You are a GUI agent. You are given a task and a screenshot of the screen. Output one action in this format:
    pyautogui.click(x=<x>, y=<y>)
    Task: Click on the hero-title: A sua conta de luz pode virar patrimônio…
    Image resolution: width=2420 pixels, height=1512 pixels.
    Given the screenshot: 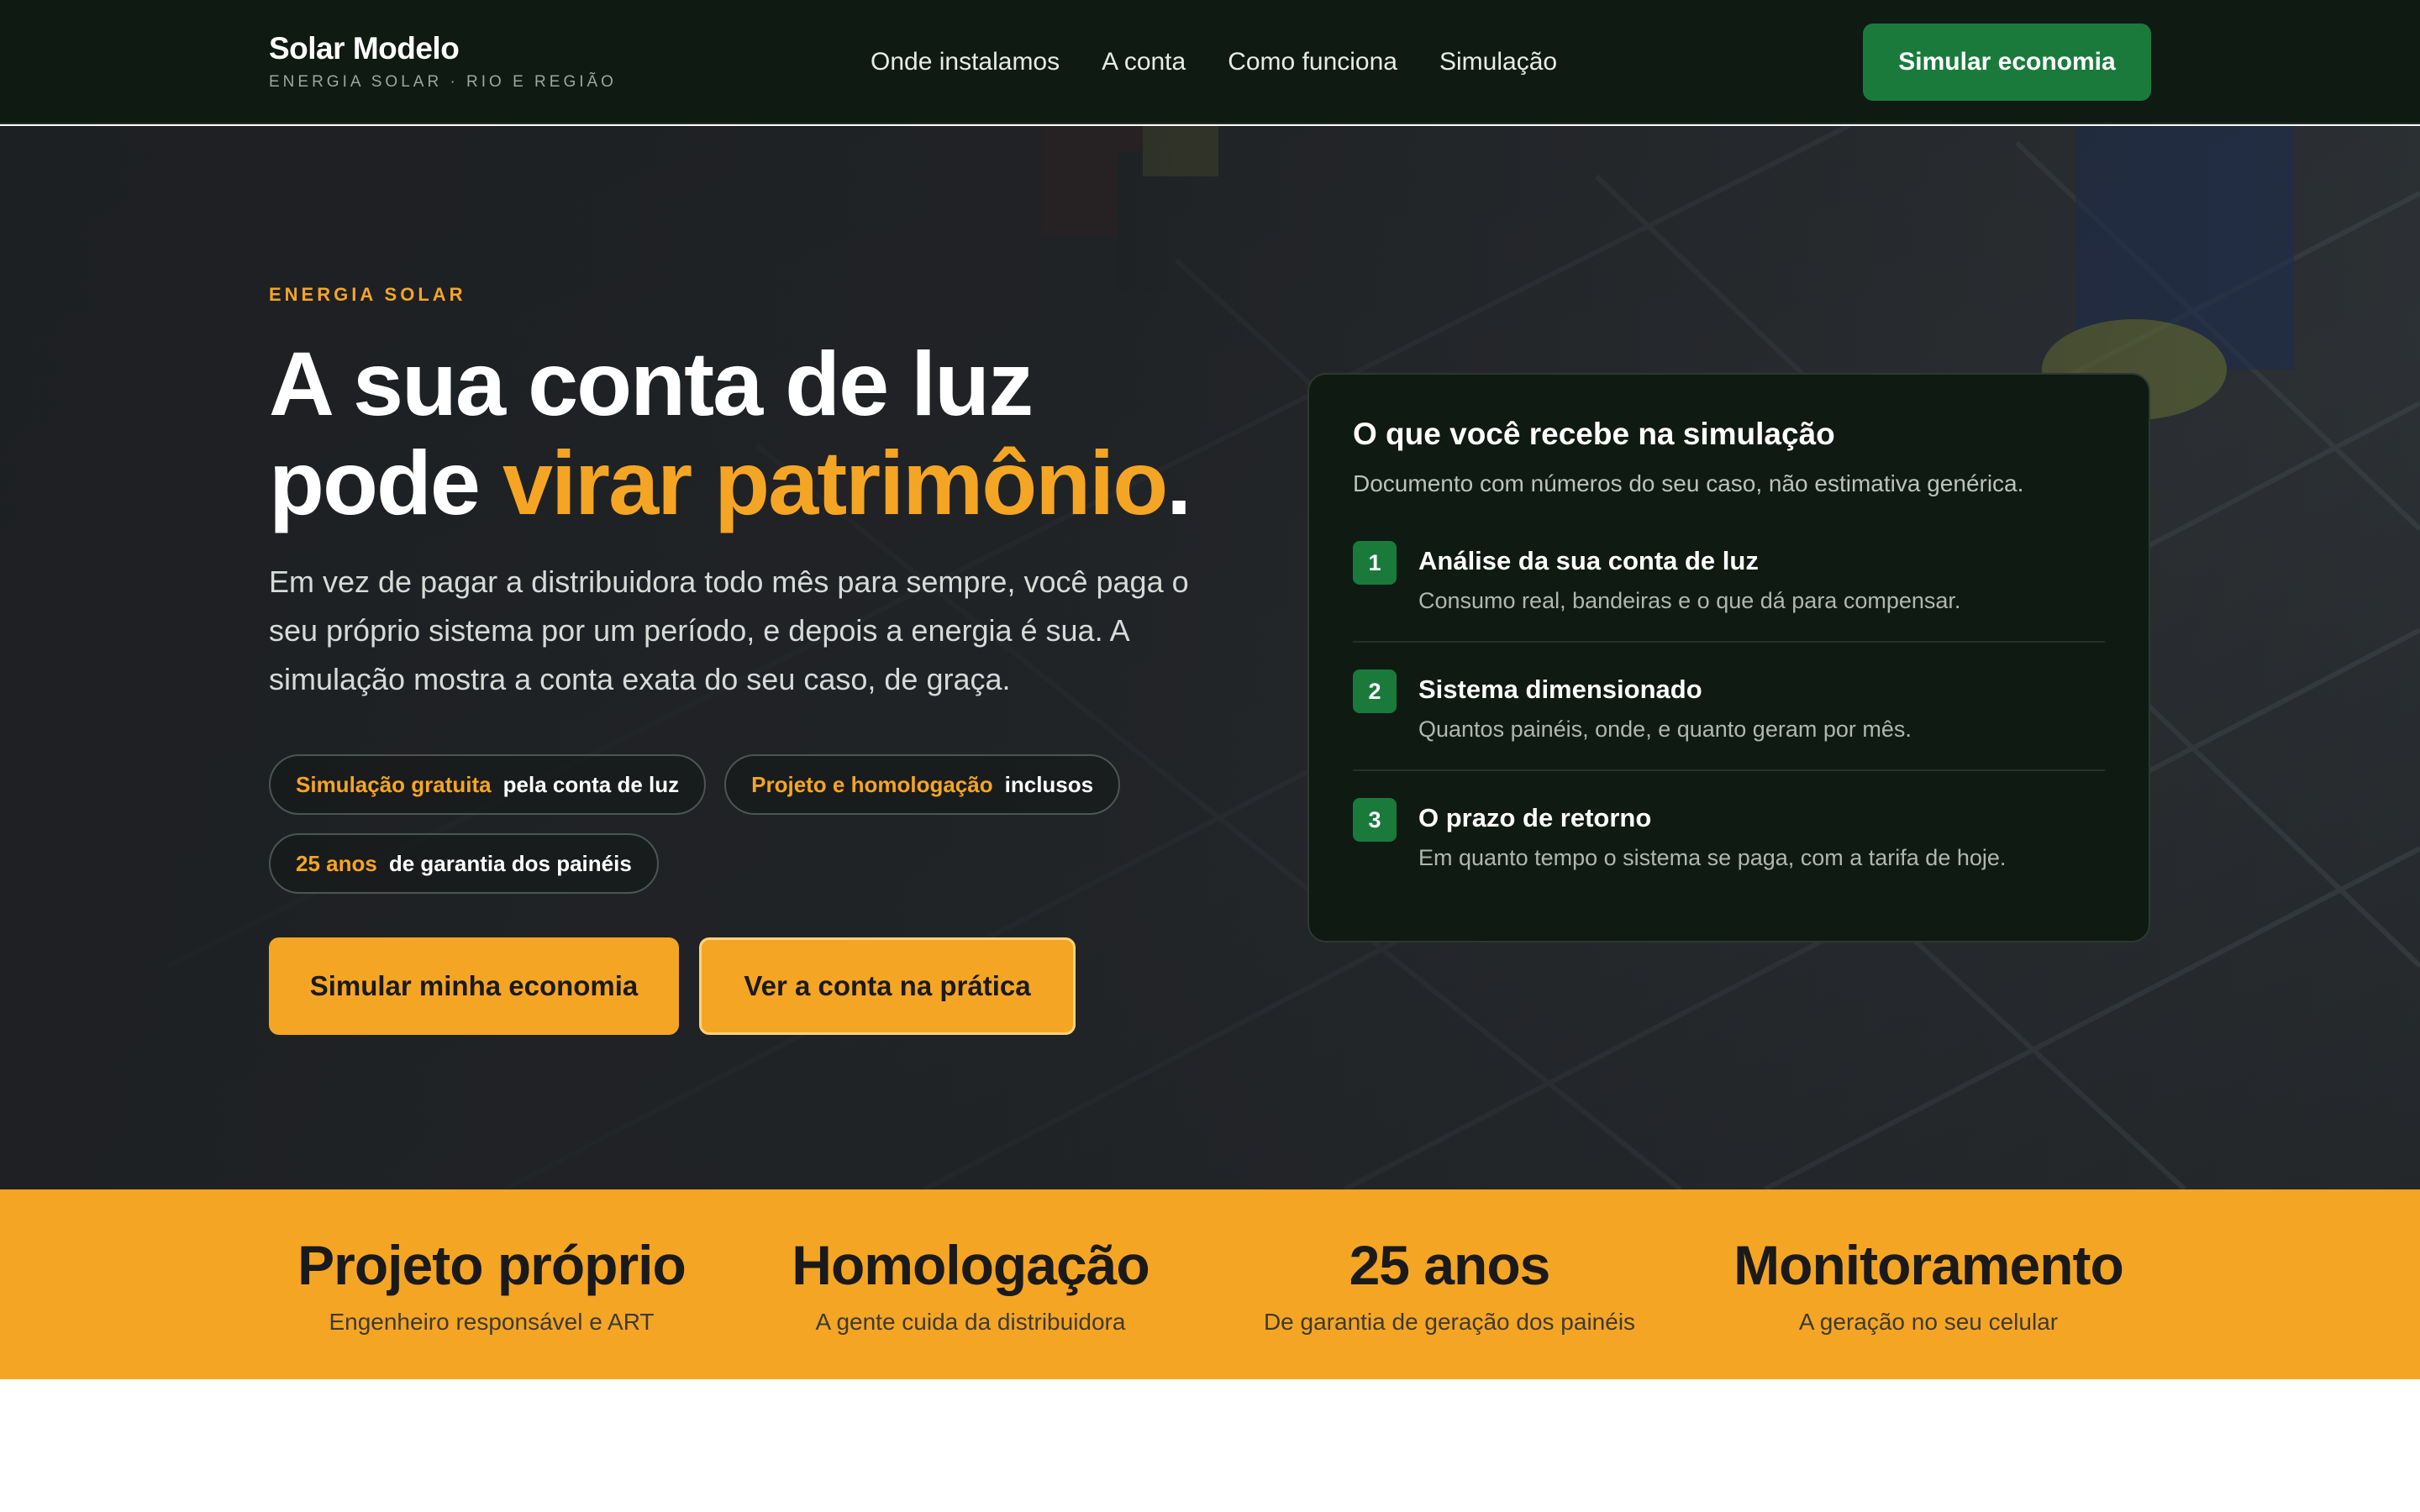 What is the action you would take?
    pyautogui.click(x=773, y=433)
    